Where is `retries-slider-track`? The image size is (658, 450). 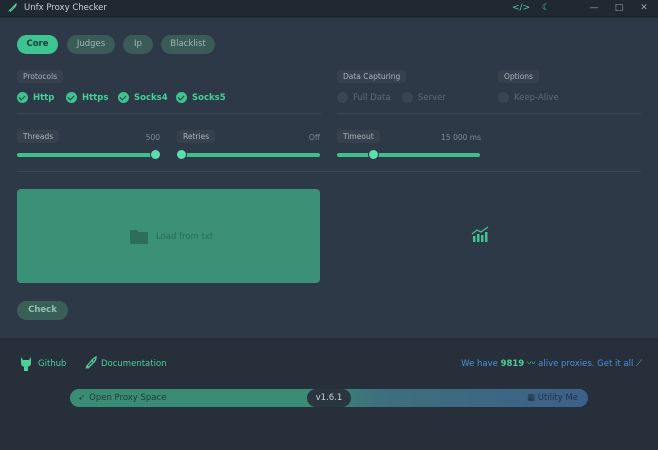 retries-slider-track is located at coordinates (248, 155).